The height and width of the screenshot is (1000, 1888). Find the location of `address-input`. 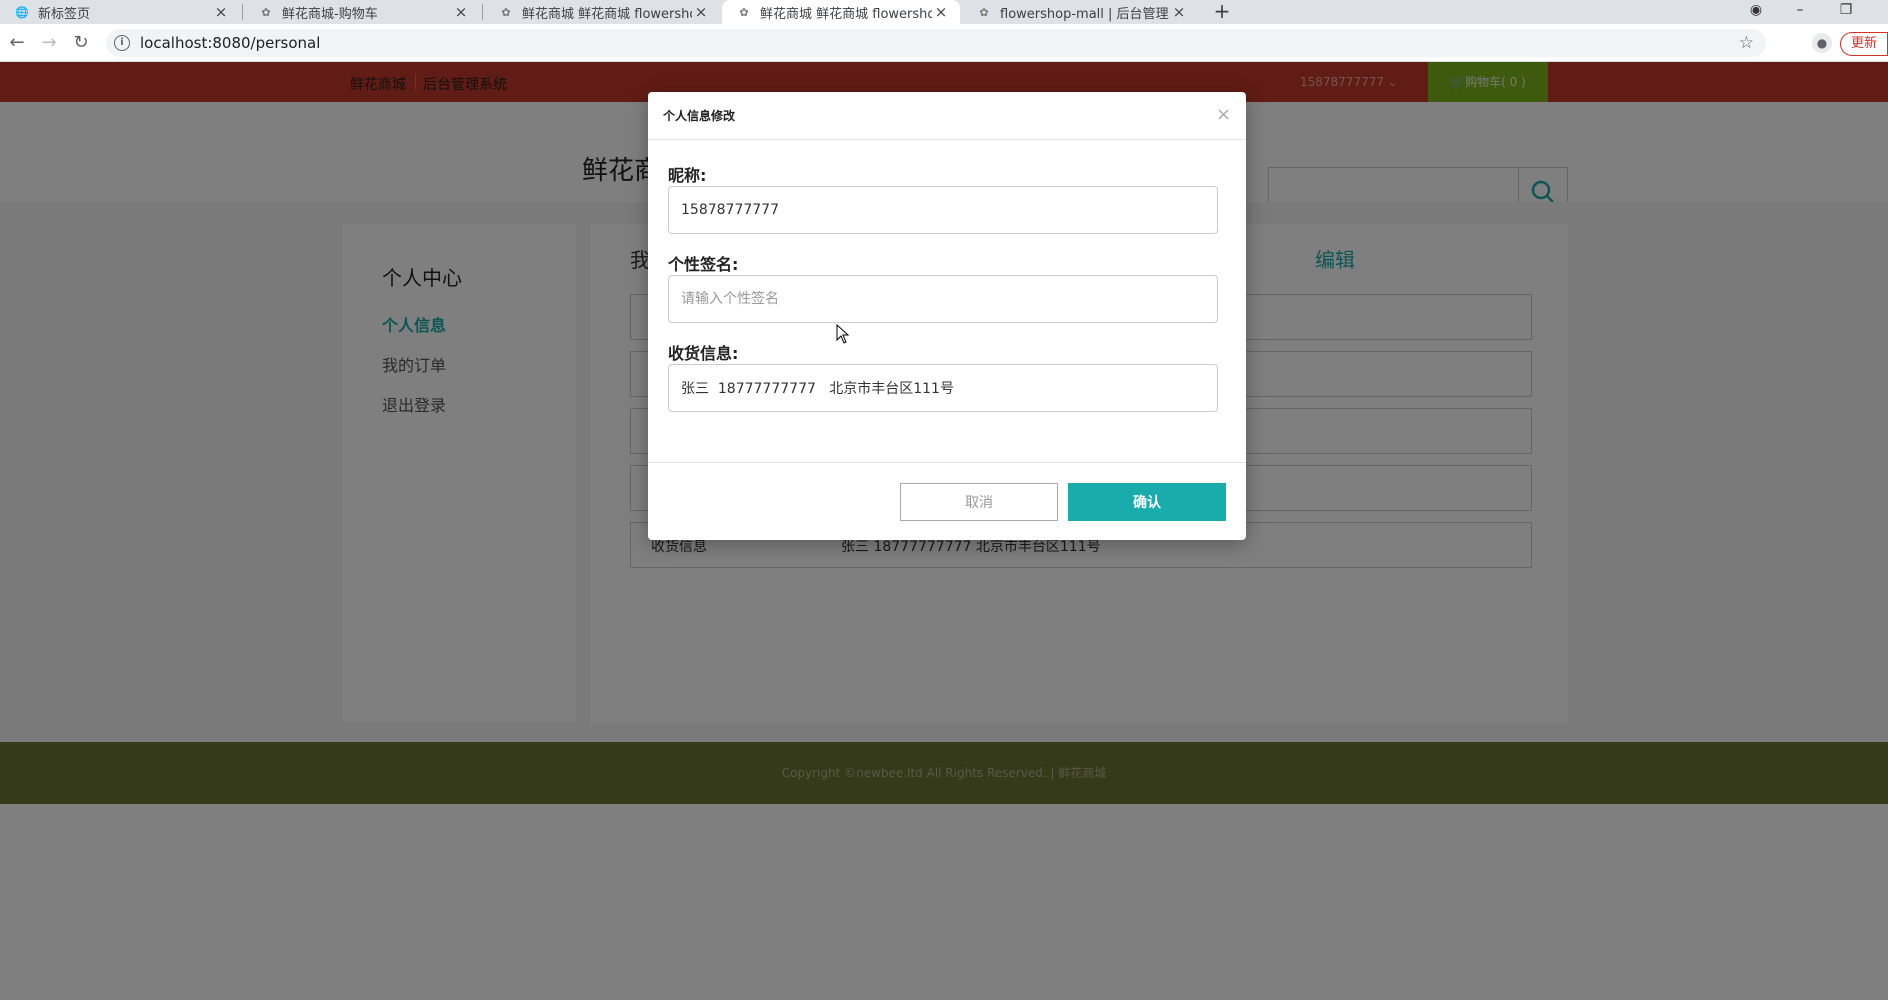

address-input is located at coordinates (943, 388).